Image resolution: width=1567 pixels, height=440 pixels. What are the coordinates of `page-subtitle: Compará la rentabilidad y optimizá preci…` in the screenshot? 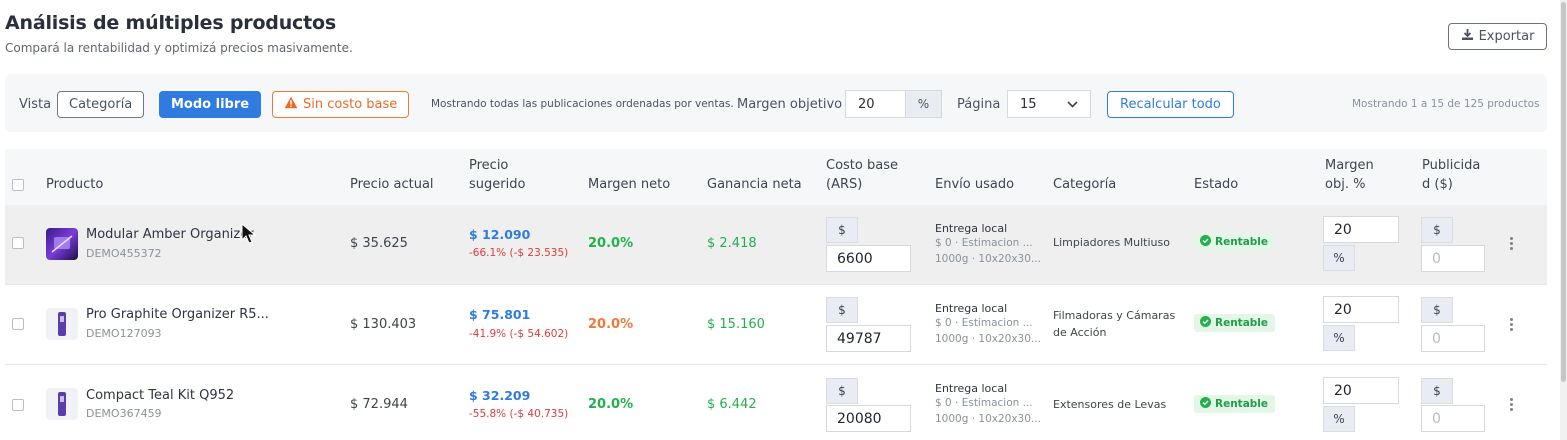 It's located at (179, 48).